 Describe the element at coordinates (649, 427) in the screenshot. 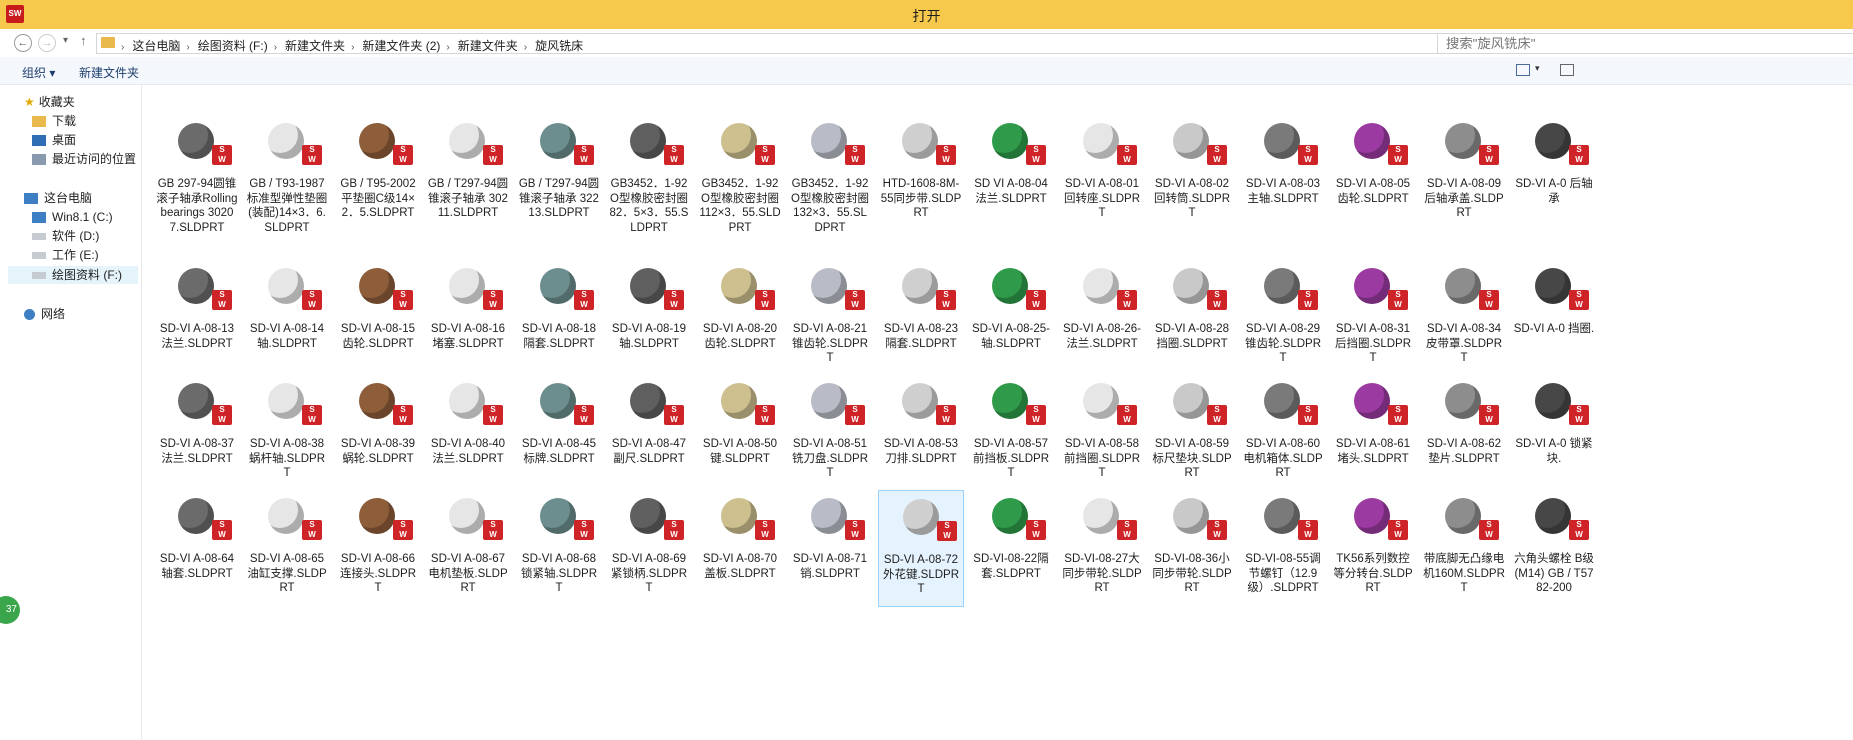

I see `file-item: S W SD-VI A-08-47 副尺.SLDPRT` at that location.